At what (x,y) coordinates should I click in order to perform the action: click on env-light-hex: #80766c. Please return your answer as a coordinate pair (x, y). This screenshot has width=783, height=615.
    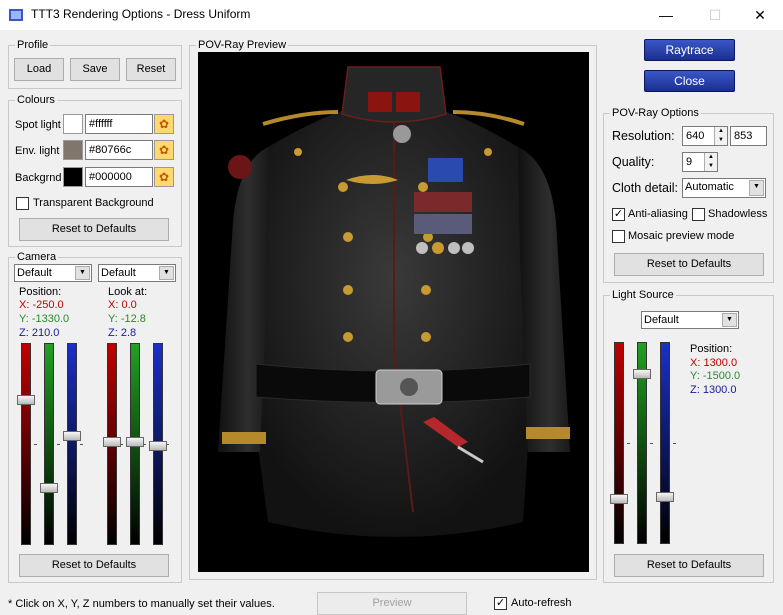
    Looking at the image, I should click on (119, 150).